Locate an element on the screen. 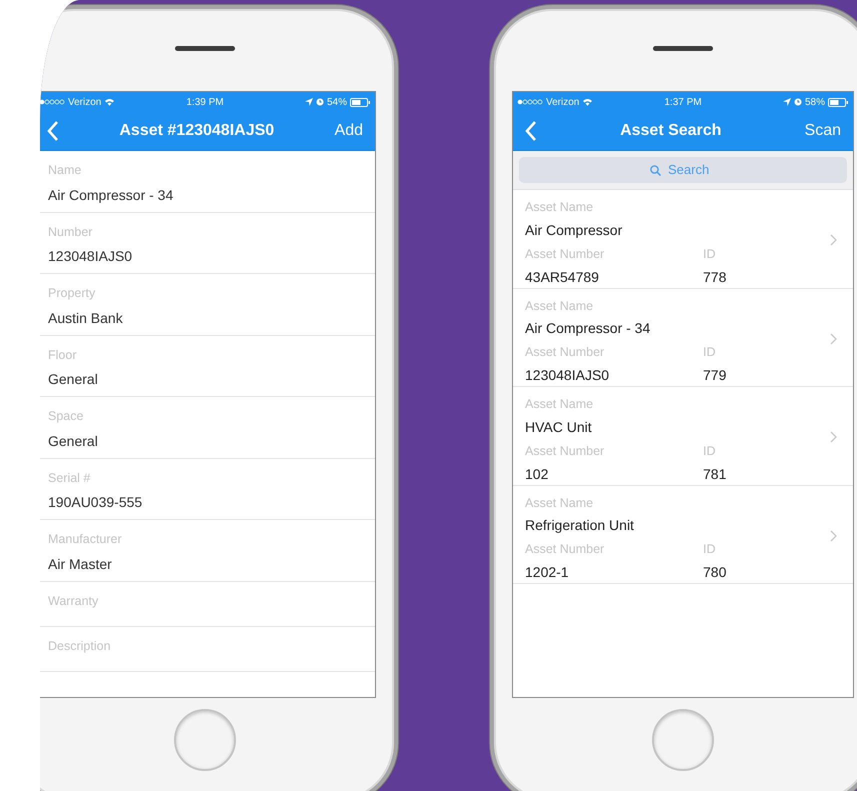  result-list-item: Asset Name Refrigeration Unit Asset Number 1202-1 ID 780 is located at coordinates (683, 535).